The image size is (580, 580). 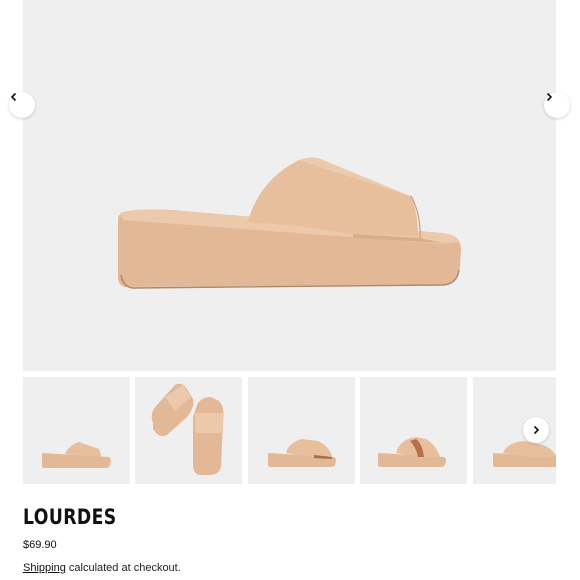 I want to click on shipping-note-text: calculated at checkout., so click(x=123, y=568).